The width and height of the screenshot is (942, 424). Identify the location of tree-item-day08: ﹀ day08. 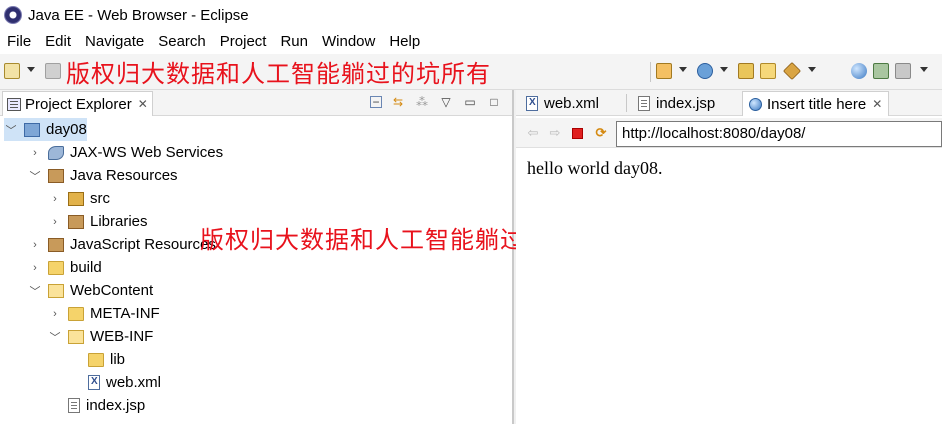
(45, 129).